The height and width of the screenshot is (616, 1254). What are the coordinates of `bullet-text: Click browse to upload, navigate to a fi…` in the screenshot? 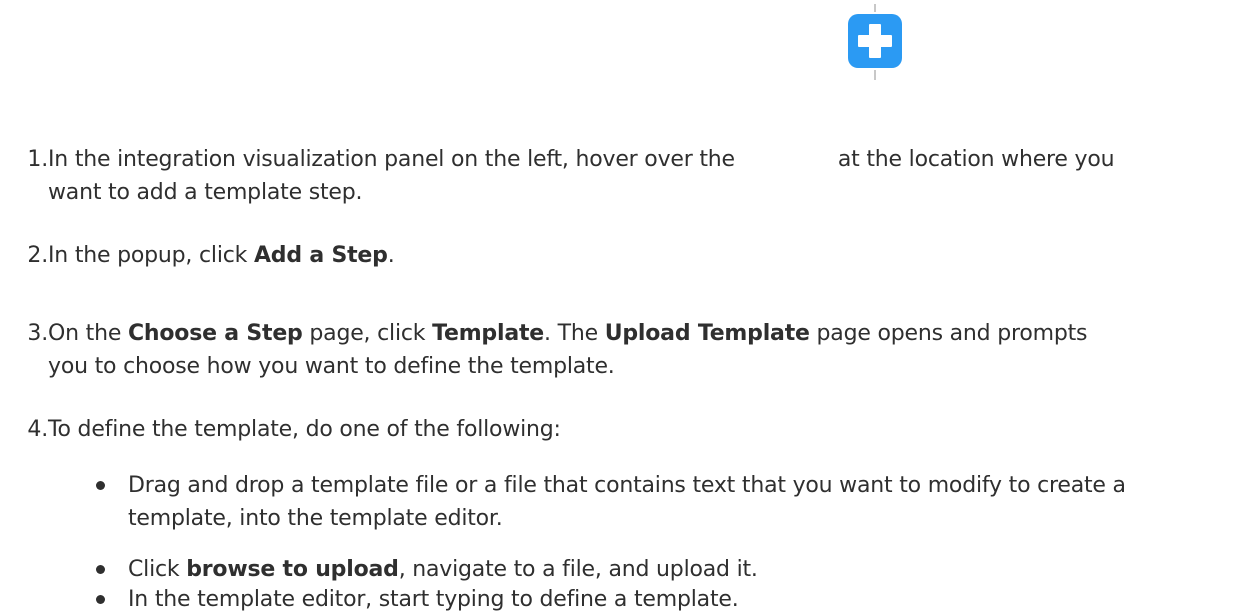 It's located at (443, 569).